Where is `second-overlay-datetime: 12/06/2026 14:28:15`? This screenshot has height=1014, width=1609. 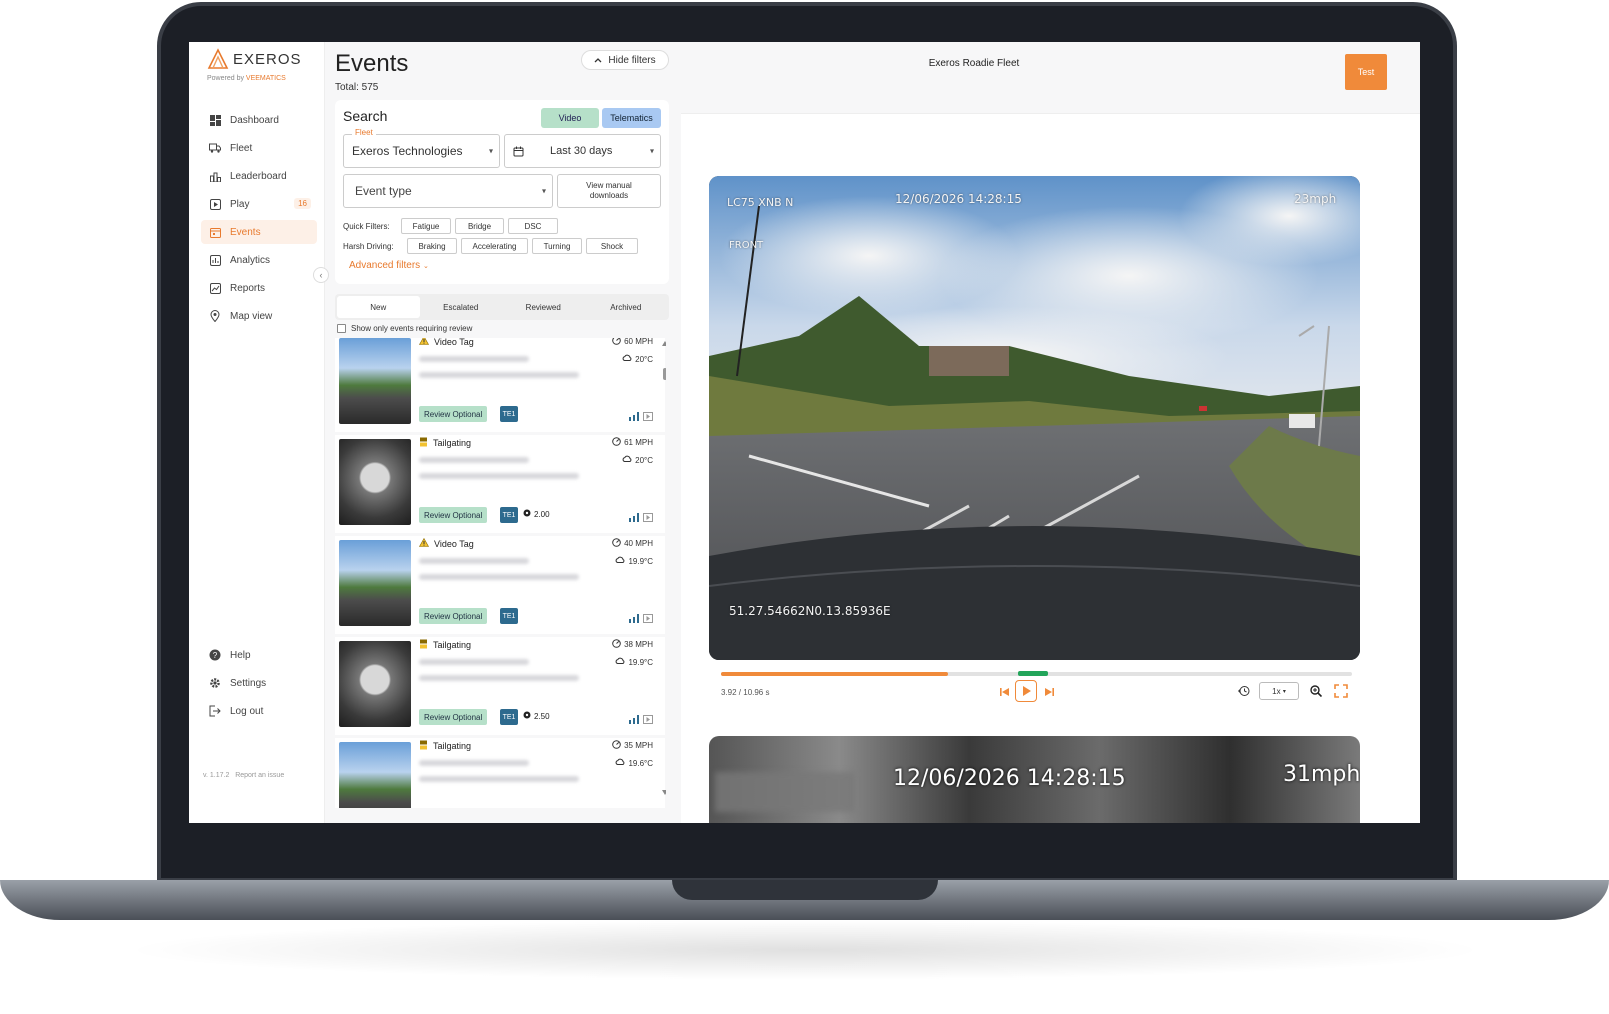 second-overlay-datetime: 12/06/2026 14:28:15 is located at coordinates (1009, 778).